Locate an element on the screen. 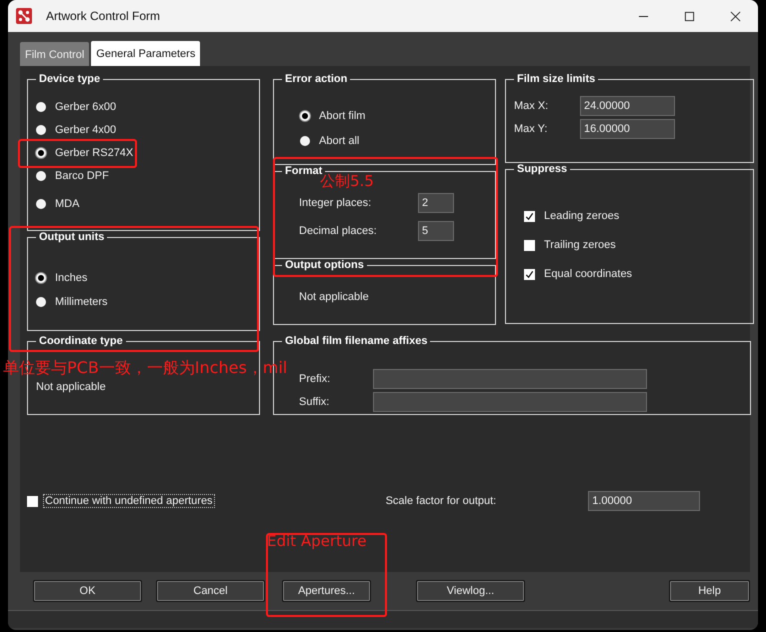 This screenshot has width=766, height=632. field-label: Integer places: is located at coordinates (335, 203).